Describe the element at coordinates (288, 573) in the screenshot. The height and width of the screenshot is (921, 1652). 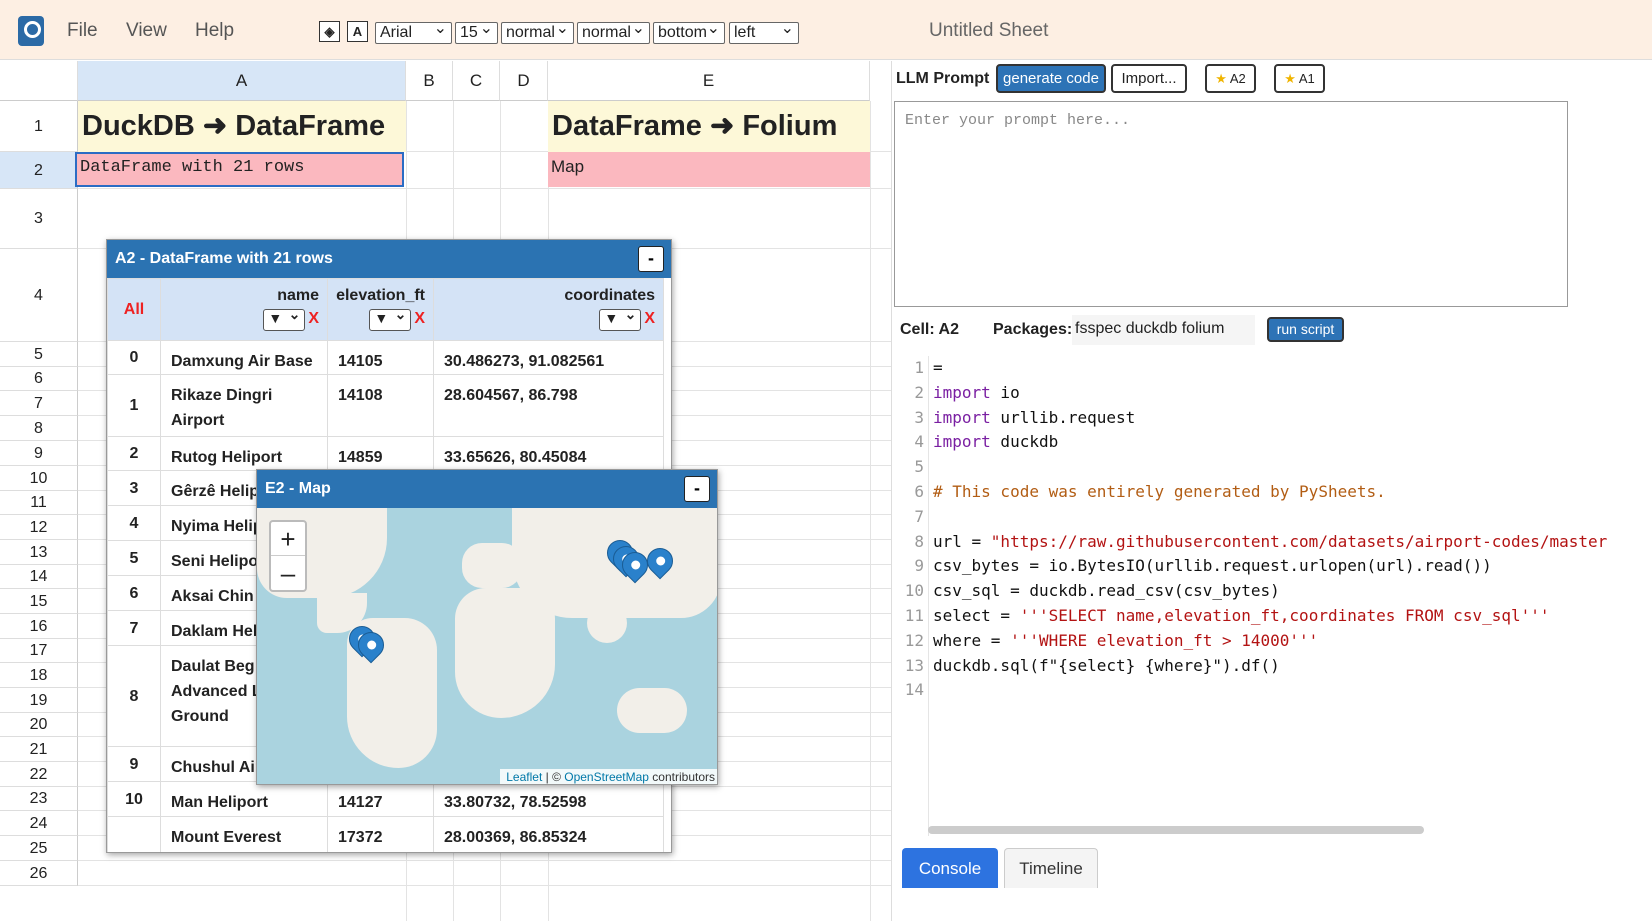
I see `zoom-out-button: –` at that location.